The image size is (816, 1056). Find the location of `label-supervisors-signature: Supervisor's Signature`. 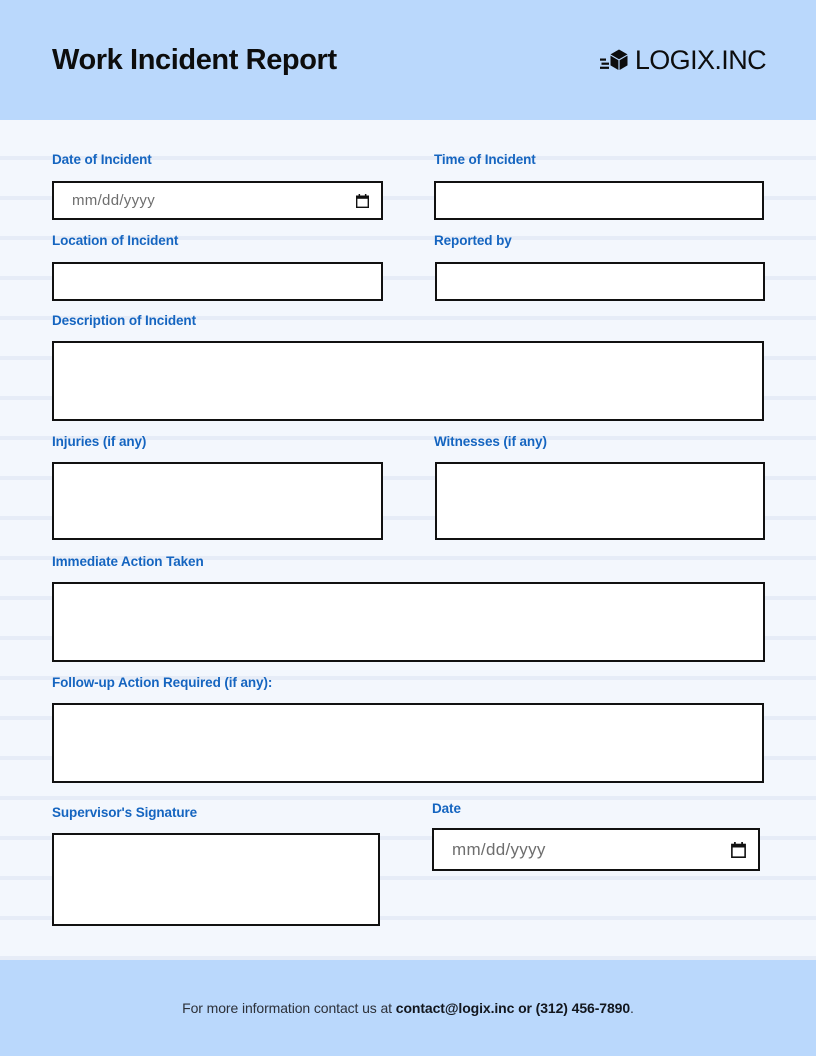

label-supervisors-signature: Supervisor's Signature is located at coordinates (125, 812).